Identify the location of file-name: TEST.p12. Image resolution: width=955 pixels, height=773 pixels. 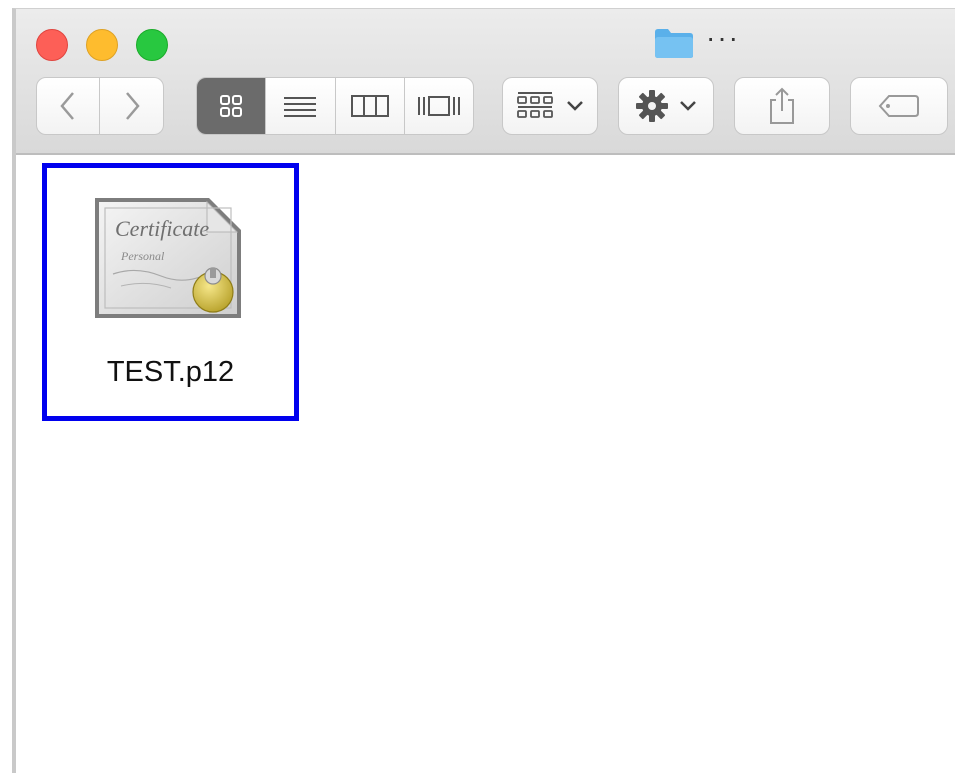
(170, 372).